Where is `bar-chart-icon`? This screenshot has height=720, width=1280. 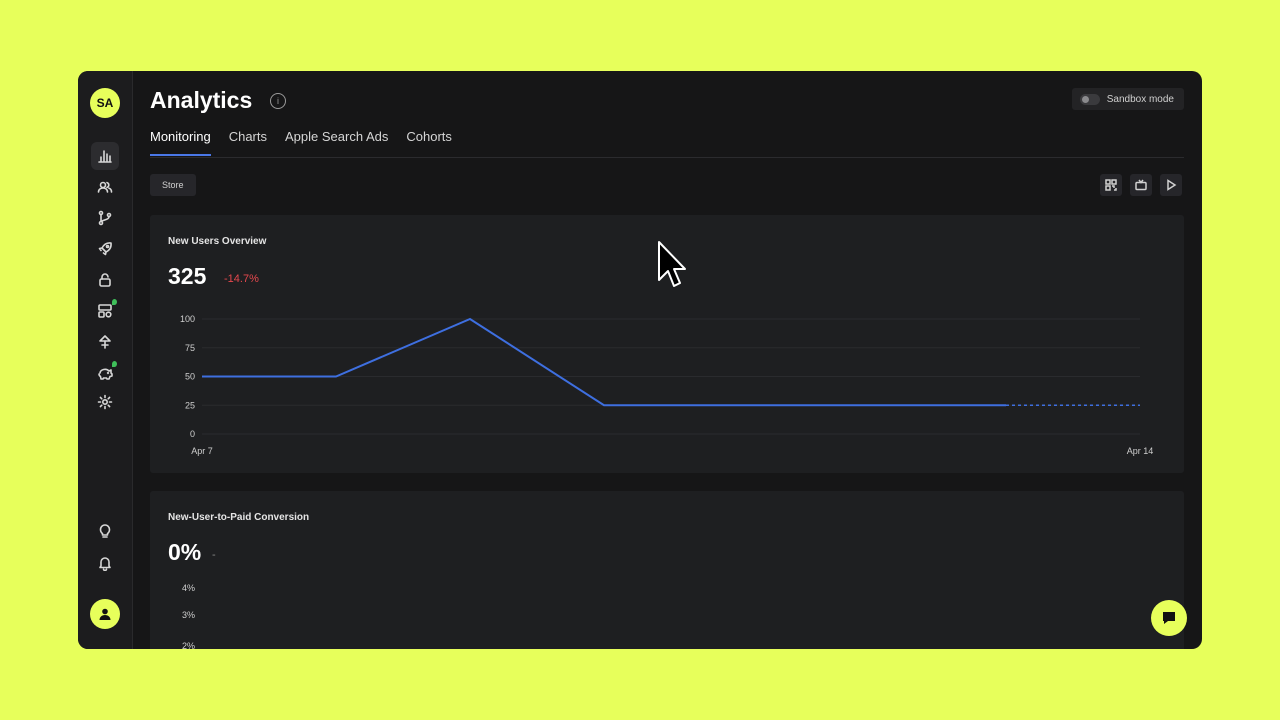
bar-chart-icon is located at coordinates (105, 156).